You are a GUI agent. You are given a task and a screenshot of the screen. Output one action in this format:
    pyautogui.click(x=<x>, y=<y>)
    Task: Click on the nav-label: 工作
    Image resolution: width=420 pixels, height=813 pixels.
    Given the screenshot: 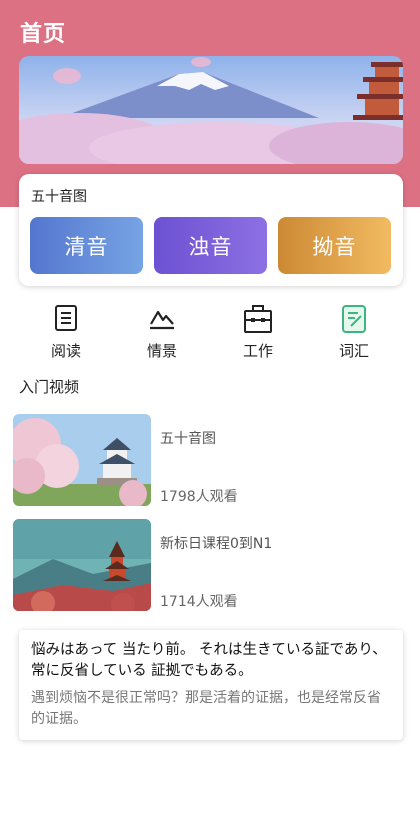 What is the action you would take?
    pyautogui.click(x=257, y=351)
    